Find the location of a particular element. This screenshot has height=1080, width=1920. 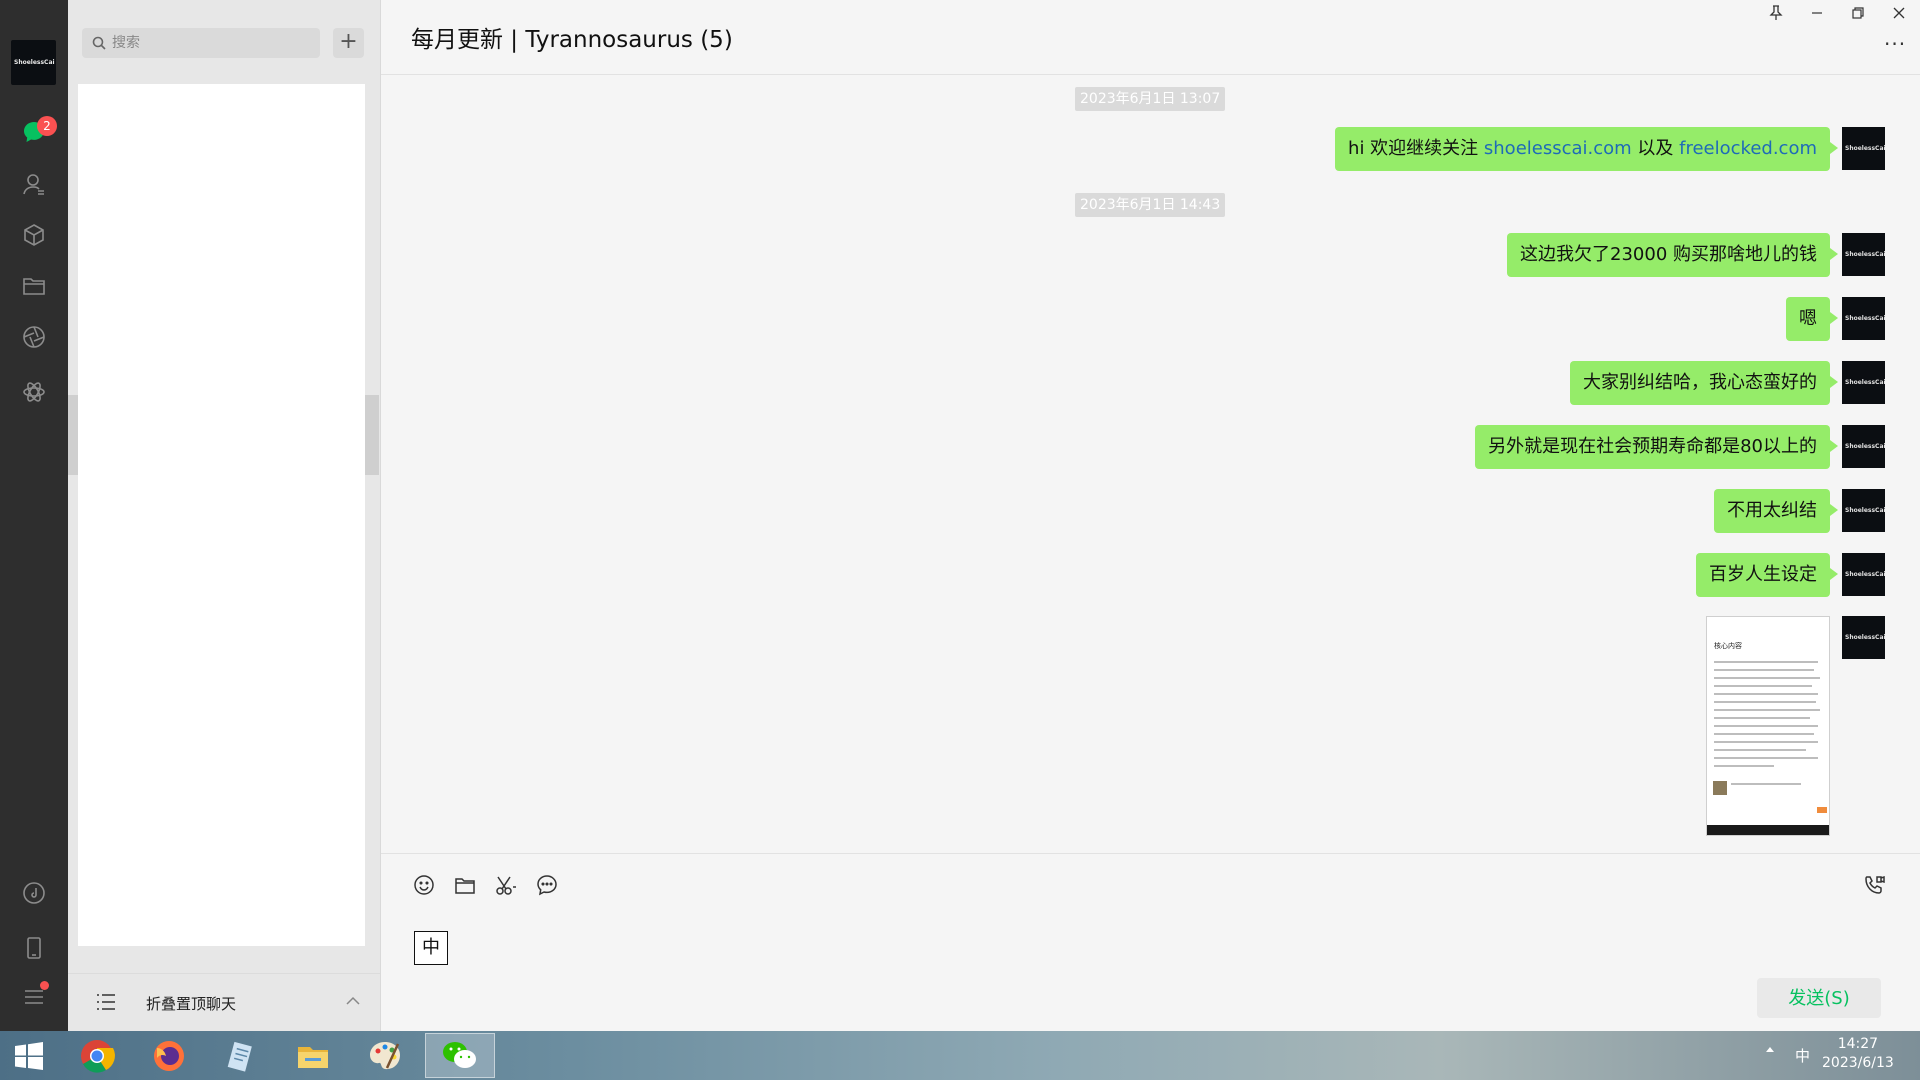

message-row: 另外就是现在社会预期寿命都是80以上的 ShoelessCai is located at coordinates (1680, 447).